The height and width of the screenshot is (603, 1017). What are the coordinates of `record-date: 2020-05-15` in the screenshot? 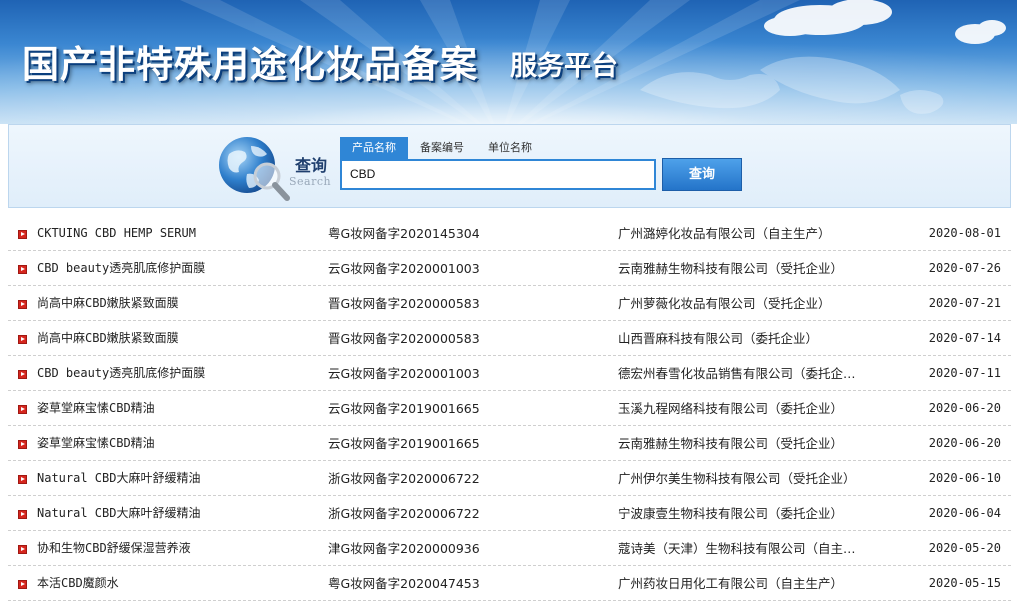 It's located at (964, 583).